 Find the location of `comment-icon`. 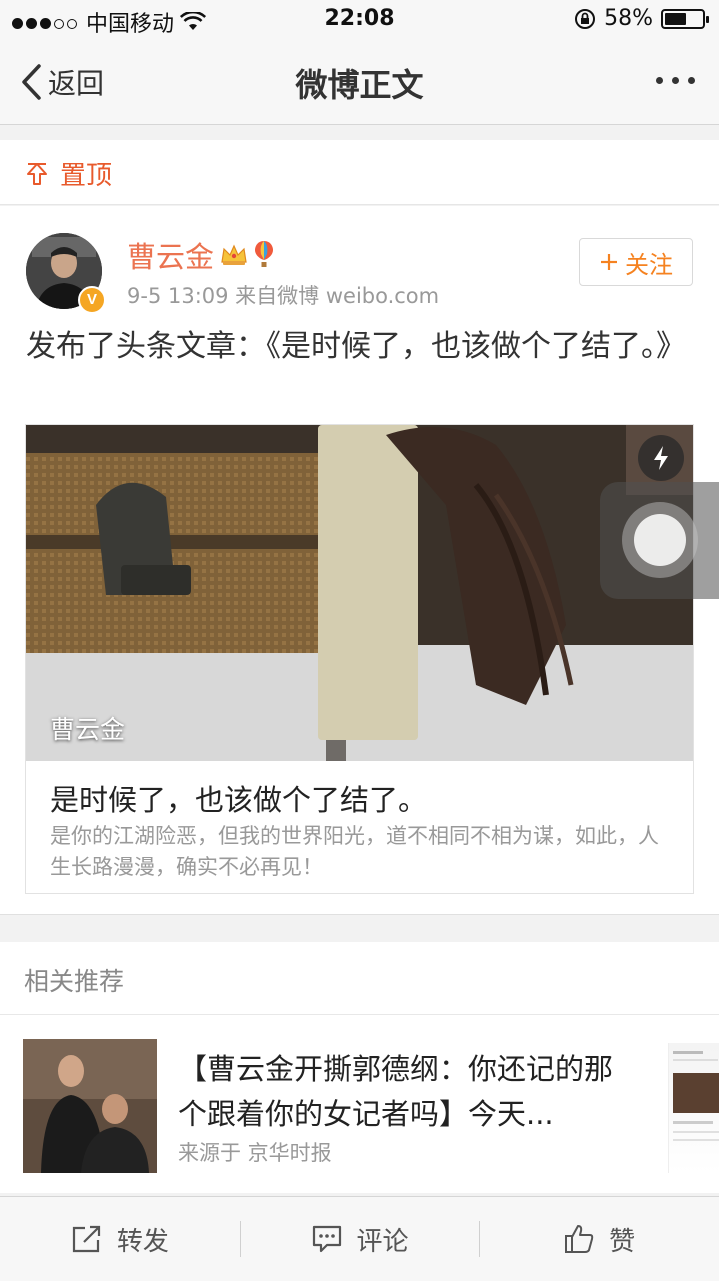

comment-icon is located at coordinates (326, 1239).